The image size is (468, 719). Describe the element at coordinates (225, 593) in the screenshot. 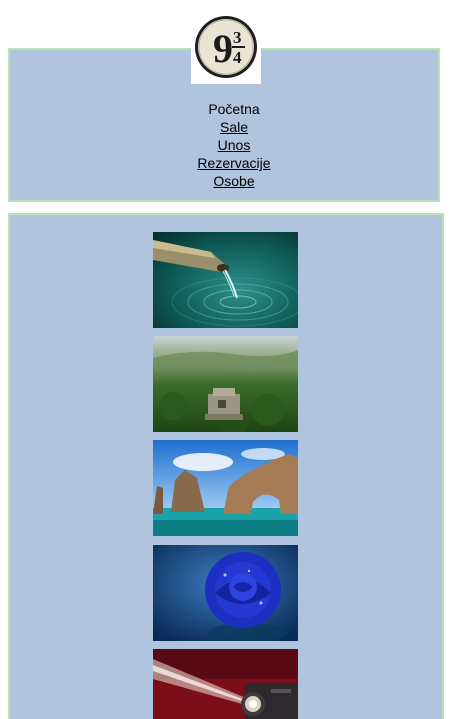

I see `gallery-image-blue-rose` at that location.